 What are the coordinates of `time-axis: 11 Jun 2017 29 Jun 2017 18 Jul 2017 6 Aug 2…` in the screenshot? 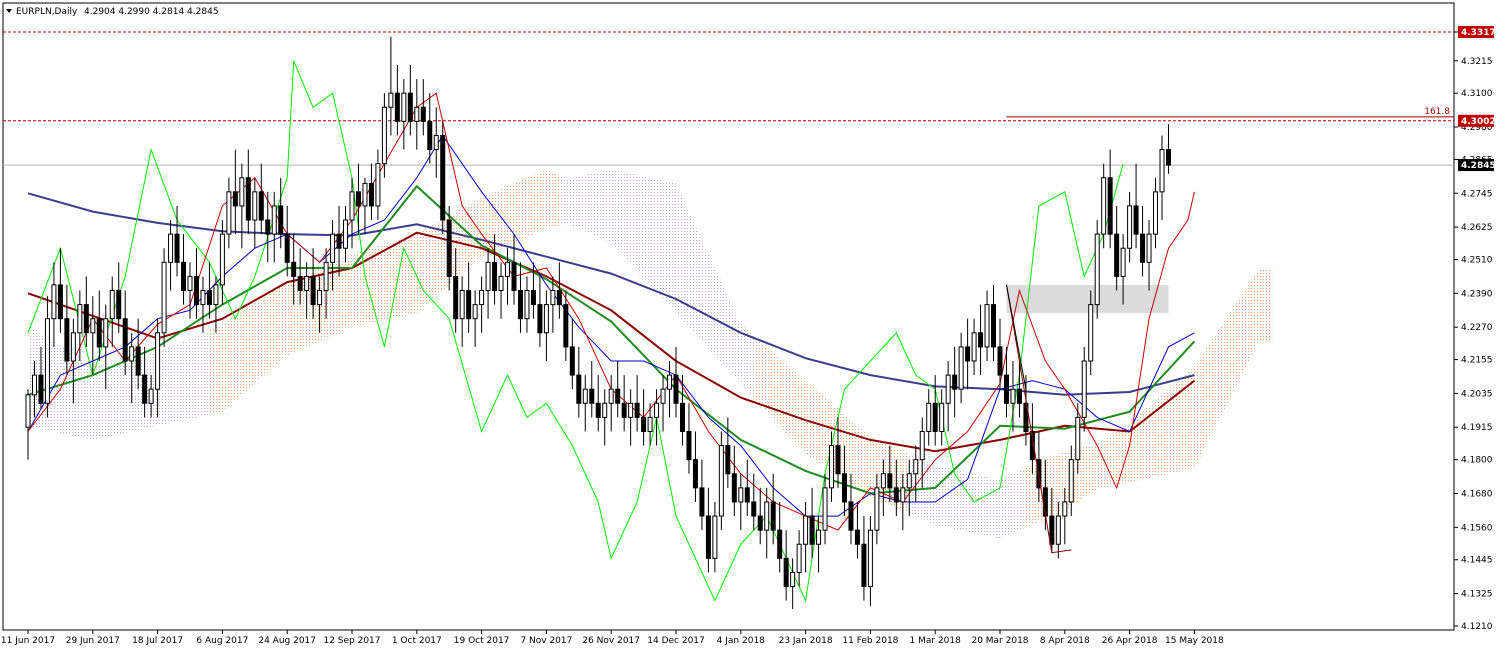 It's located at (612, 638).